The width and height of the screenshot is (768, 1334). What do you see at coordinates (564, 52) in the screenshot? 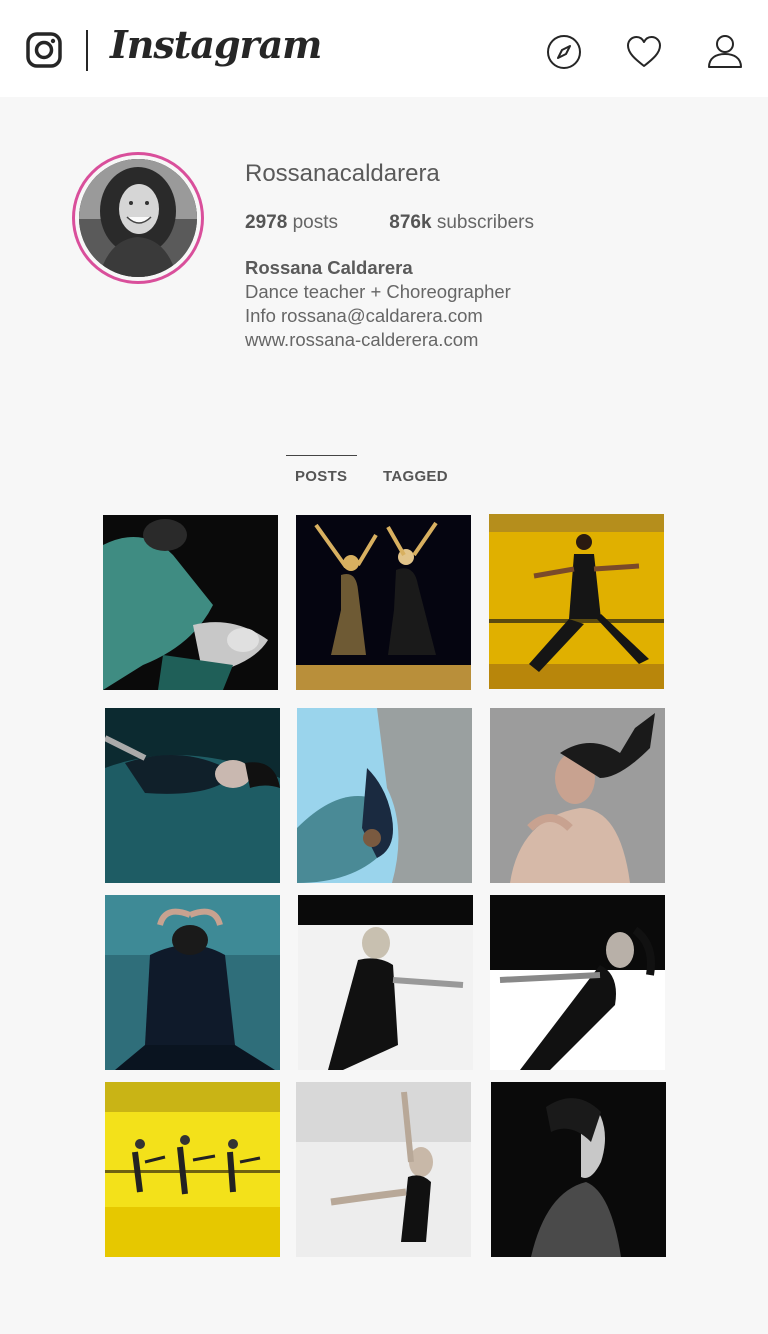
I see `compass-icon` at bounding box center [564, 52].